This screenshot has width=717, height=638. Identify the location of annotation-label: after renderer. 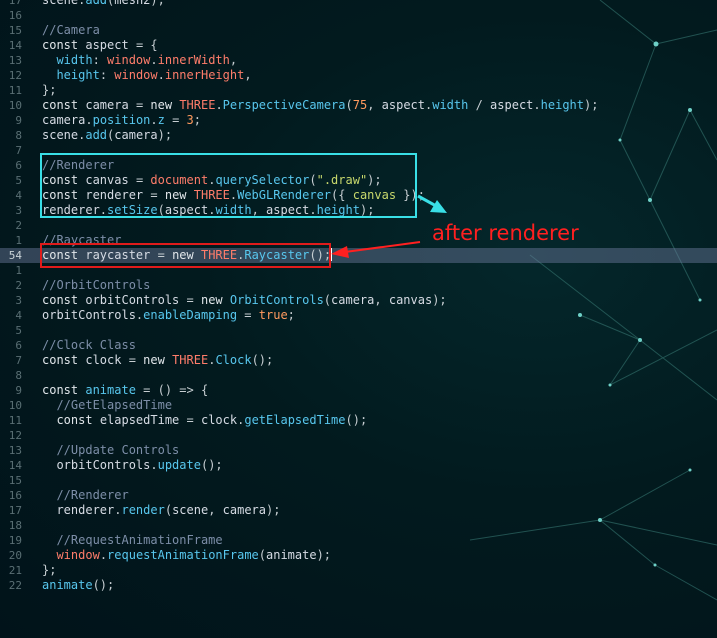
(505, 233).